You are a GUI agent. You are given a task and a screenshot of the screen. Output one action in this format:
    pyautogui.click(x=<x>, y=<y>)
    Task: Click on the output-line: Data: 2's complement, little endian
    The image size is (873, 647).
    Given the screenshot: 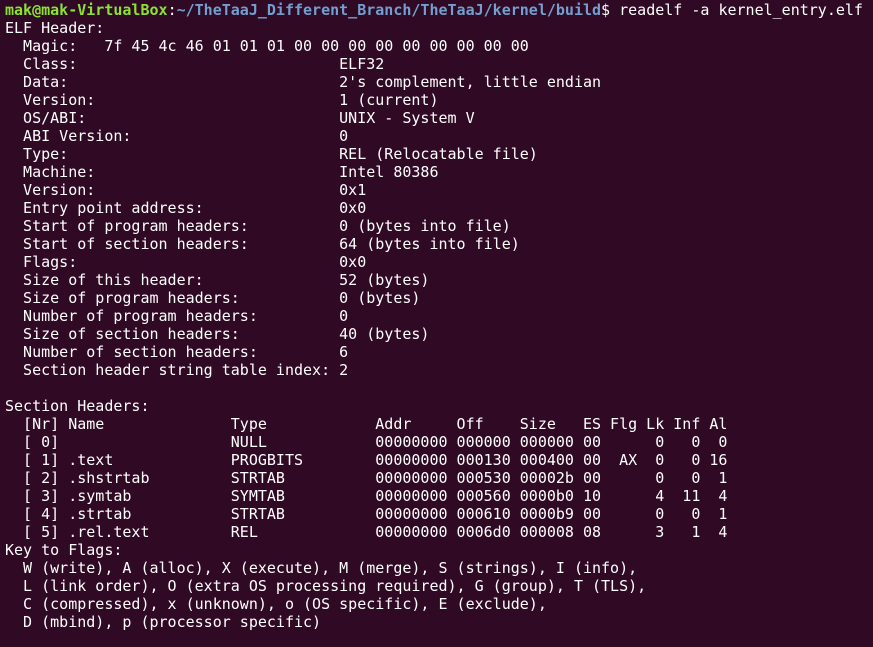 What is the action you would take?
    pyautogui.click(x=303, y=82)
    